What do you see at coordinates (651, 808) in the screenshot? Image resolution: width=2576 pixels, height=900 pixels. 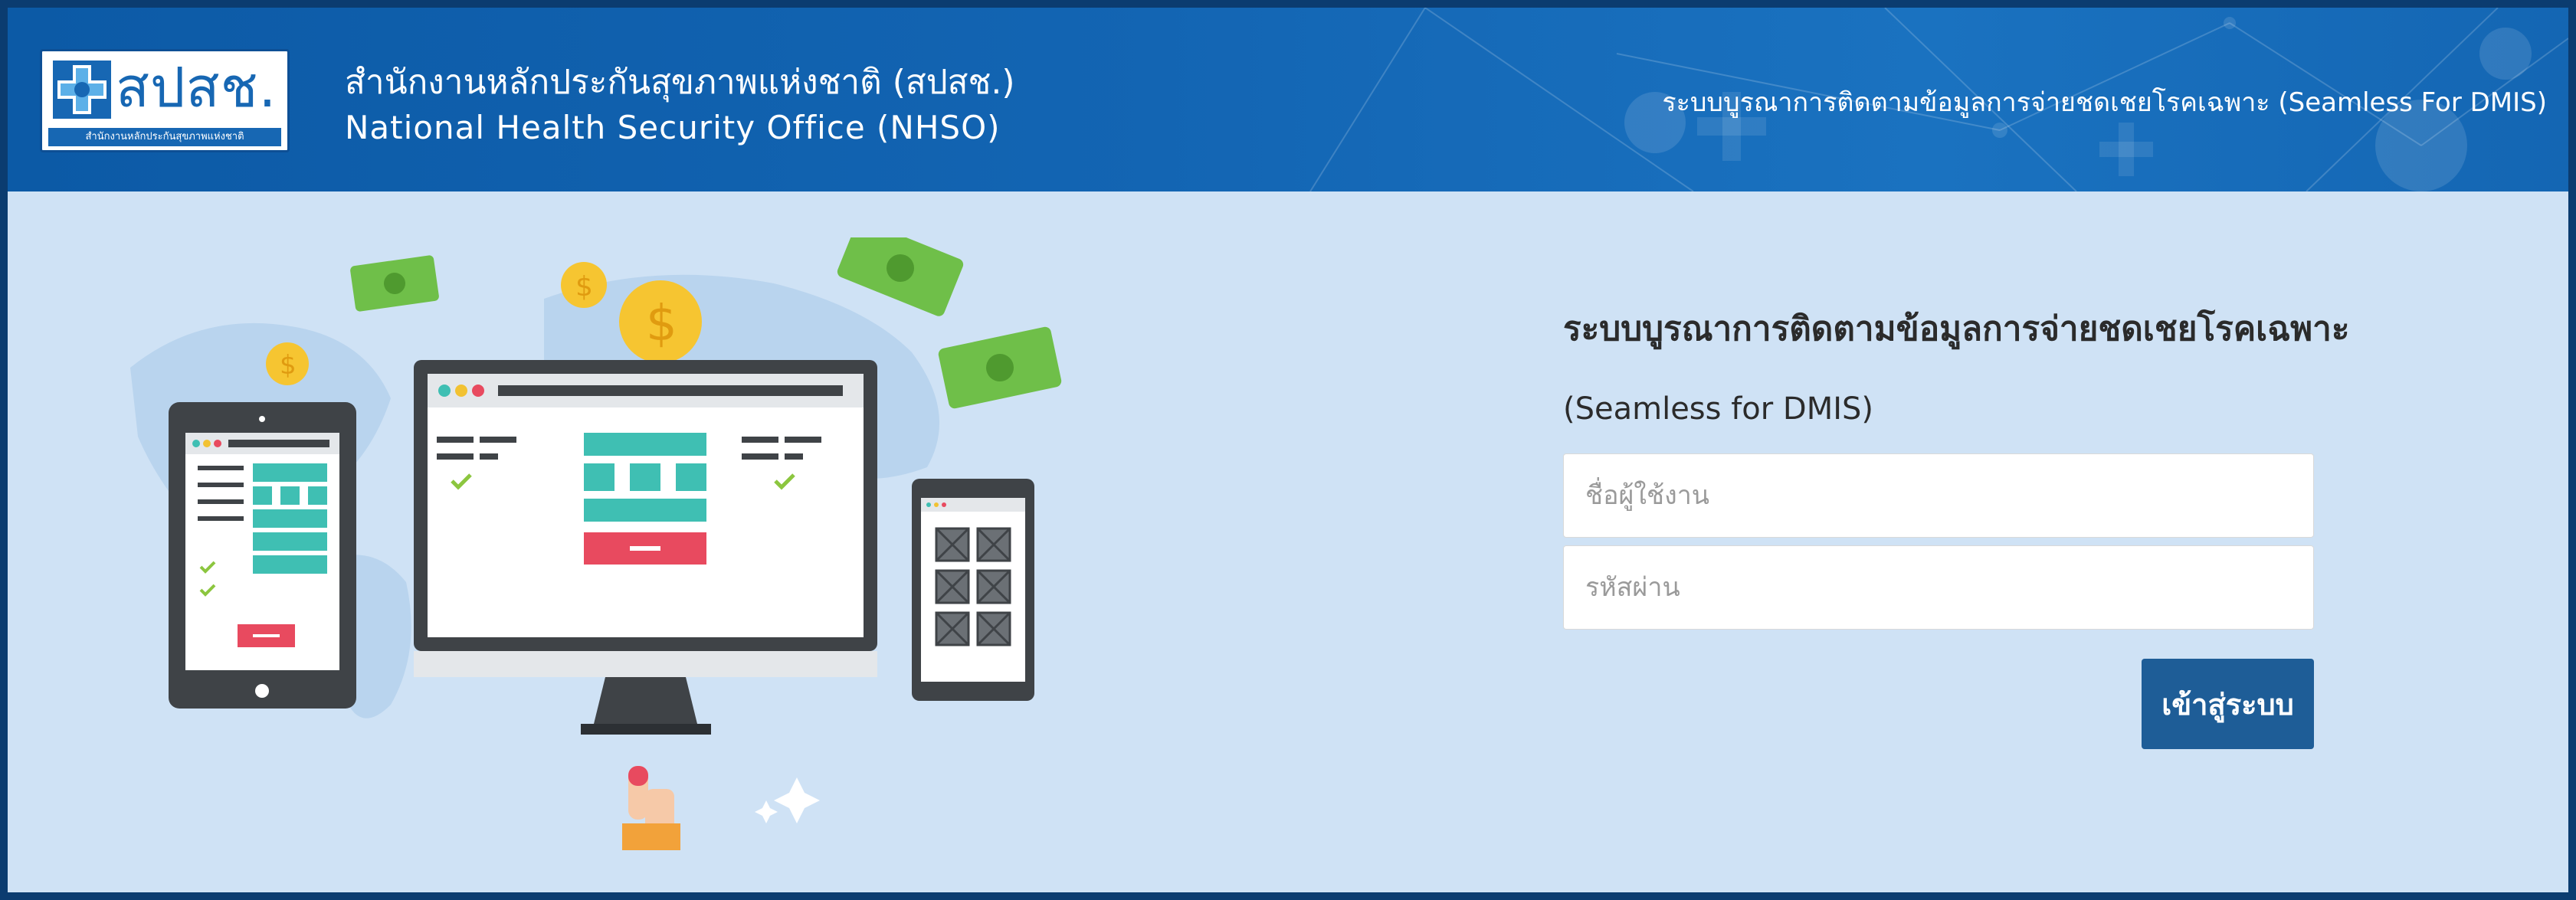 I see `hand-click-icon` at bounding box center [651, 808].